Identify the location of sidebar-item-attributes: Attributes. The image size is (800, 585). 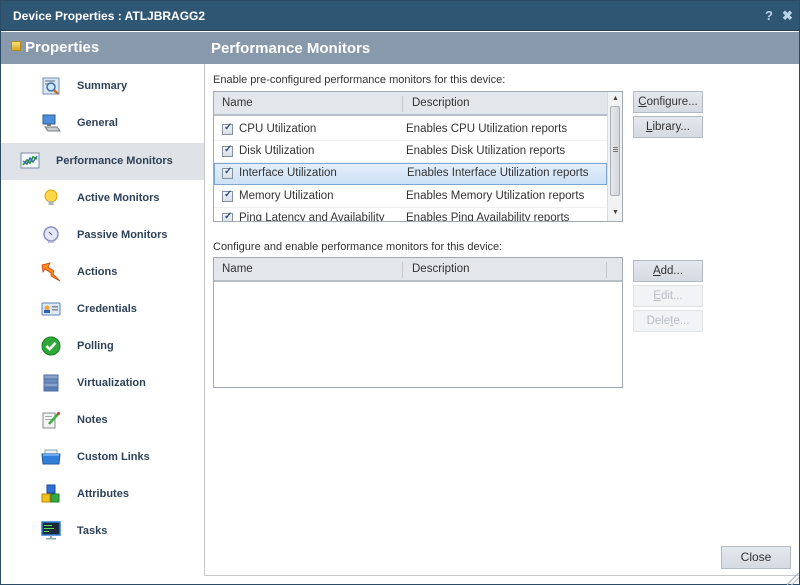
(102, 494).